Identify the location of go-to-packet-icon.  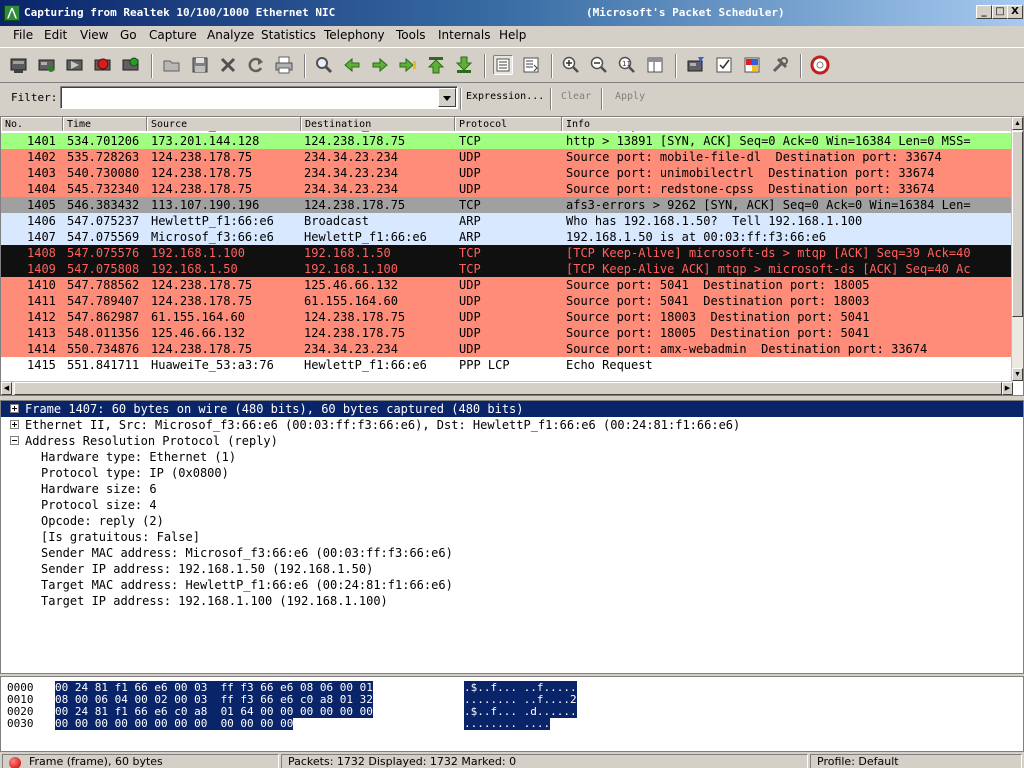
(408, 65).